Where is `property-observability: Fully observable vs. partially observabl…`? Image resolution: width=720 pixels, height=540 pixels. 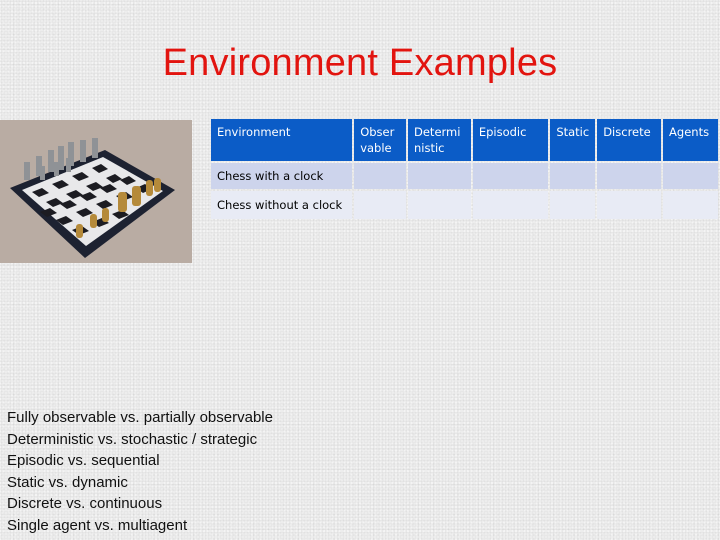 property-observability: Fully observable vs. partially observabl… is located at coordinates (140, 417).